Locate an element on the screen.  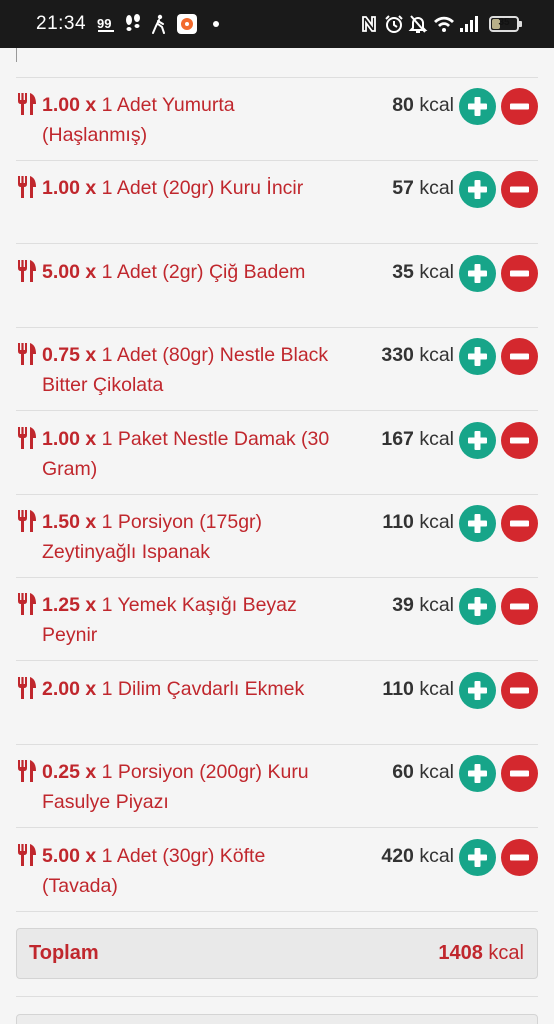
food-row: 1.00 x 1 Adet Yumurta (Haşlanmış) 80 kcal is located at coordinates (277, 119).